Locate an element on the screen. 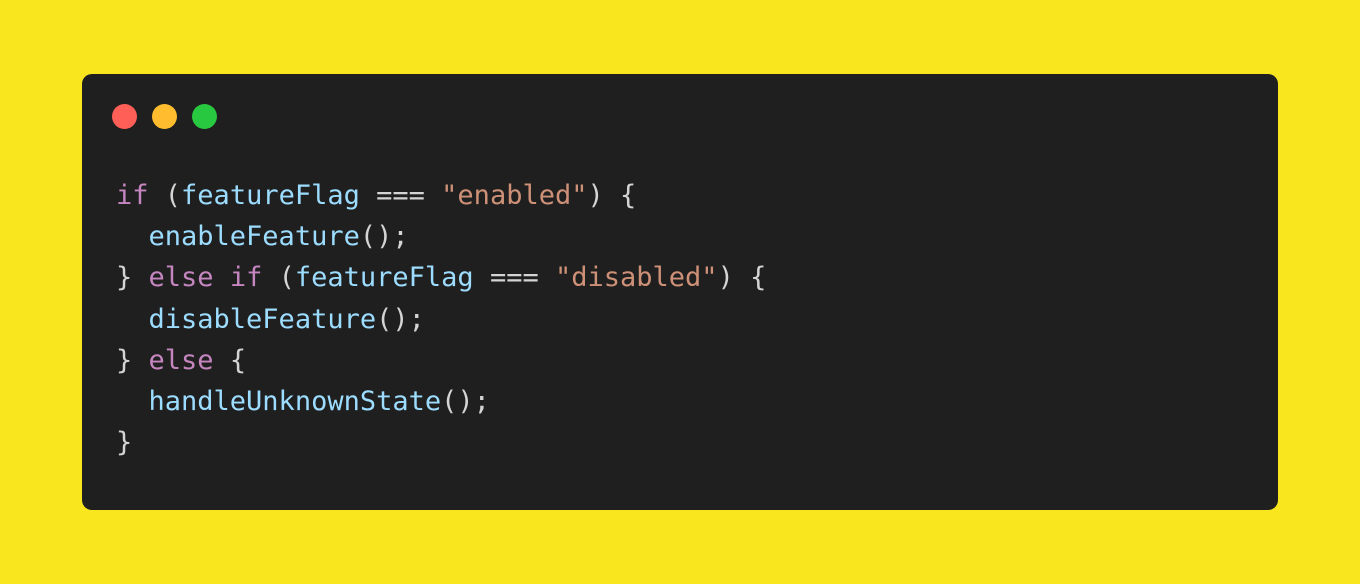  maximize-button is located at coordinates (204, 116).